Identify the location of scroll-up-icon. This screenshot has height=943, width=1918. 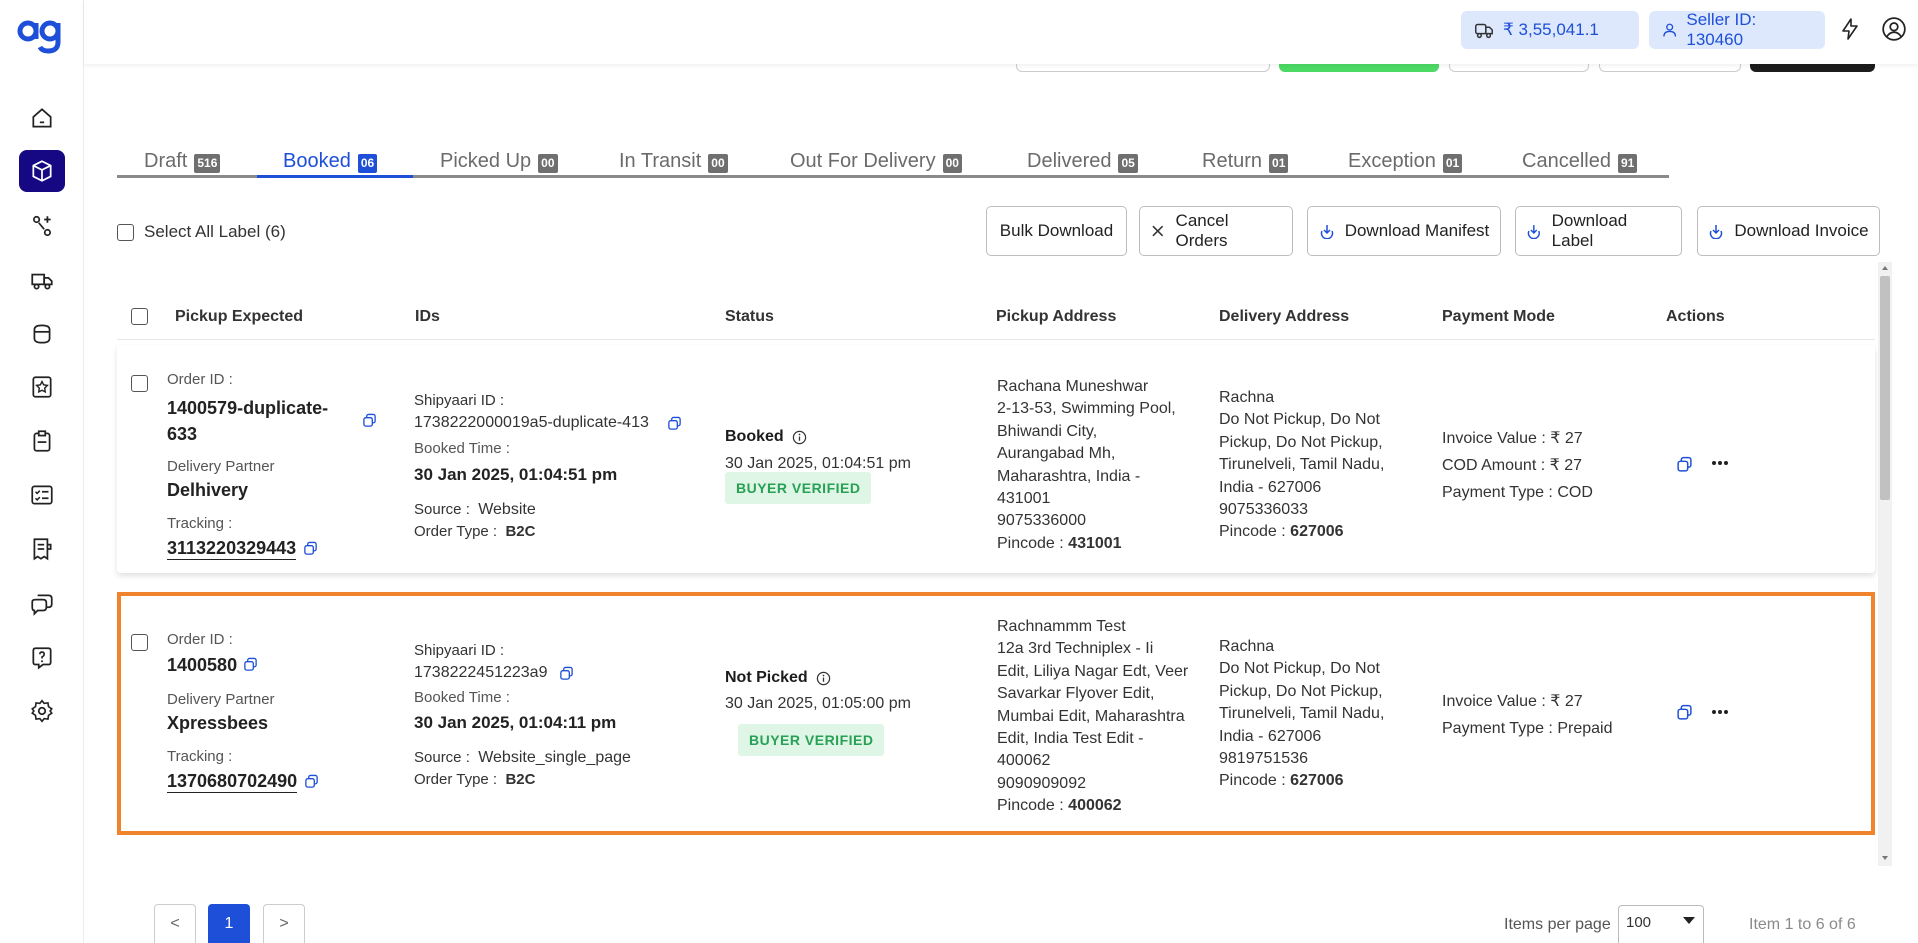
(1885, 268).